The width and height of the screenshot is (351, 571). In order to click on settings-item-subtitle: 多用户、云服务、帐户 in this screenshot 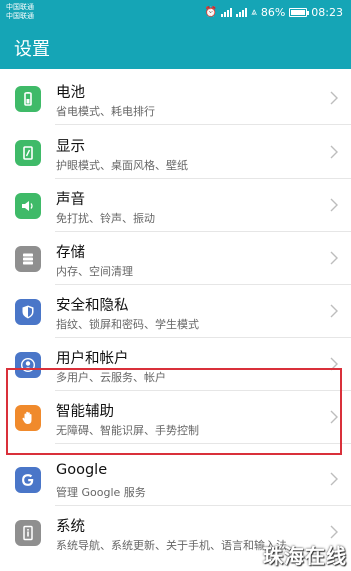, I will do `click(111, 377)`.